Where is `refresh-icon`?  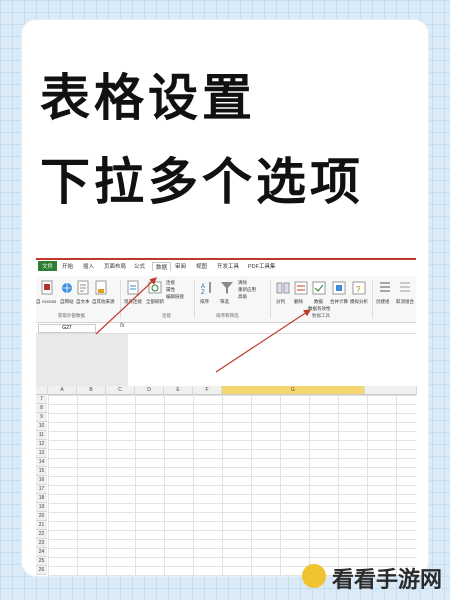
refresh-icon is located at coordinates (155, 288).